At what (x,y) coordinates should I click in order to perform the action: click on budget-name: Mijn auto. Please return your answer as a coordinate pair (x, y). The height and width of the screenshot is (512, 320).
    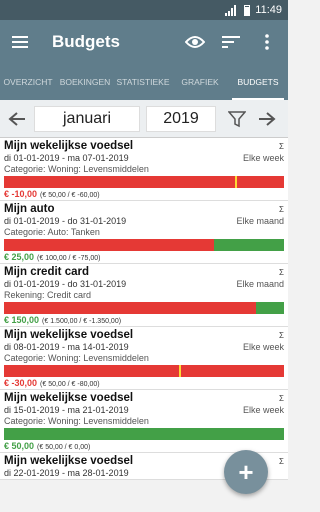
    Looking at the image, I should click on (29, 209).